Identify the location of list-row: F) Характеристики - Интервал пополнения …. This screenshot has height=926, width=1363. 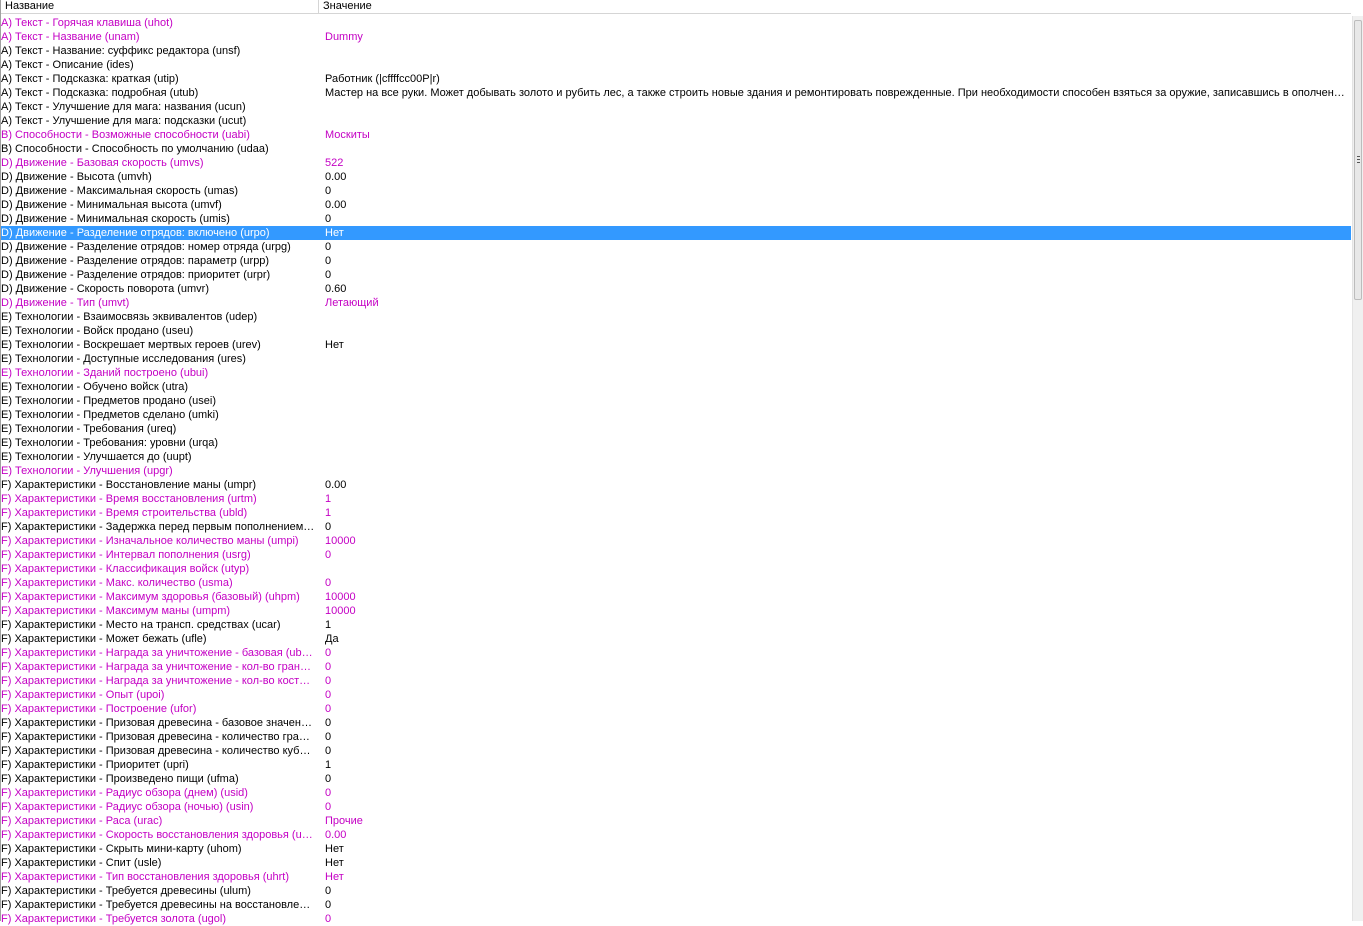
(676, 555).